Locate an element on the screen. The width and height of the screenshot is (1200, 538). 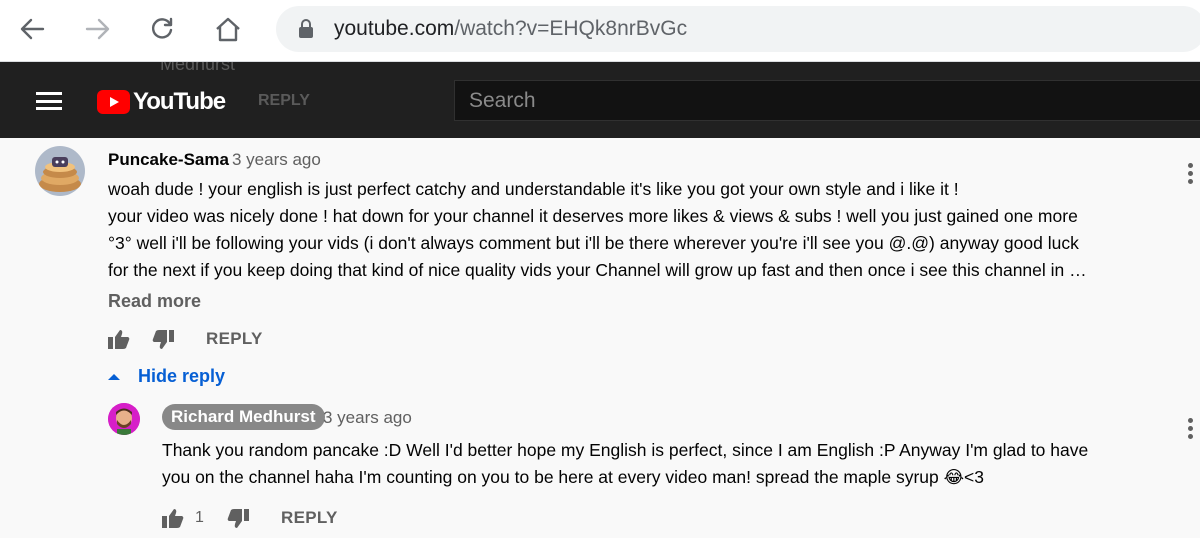
forward-icon is located at coordinates (97, 29).